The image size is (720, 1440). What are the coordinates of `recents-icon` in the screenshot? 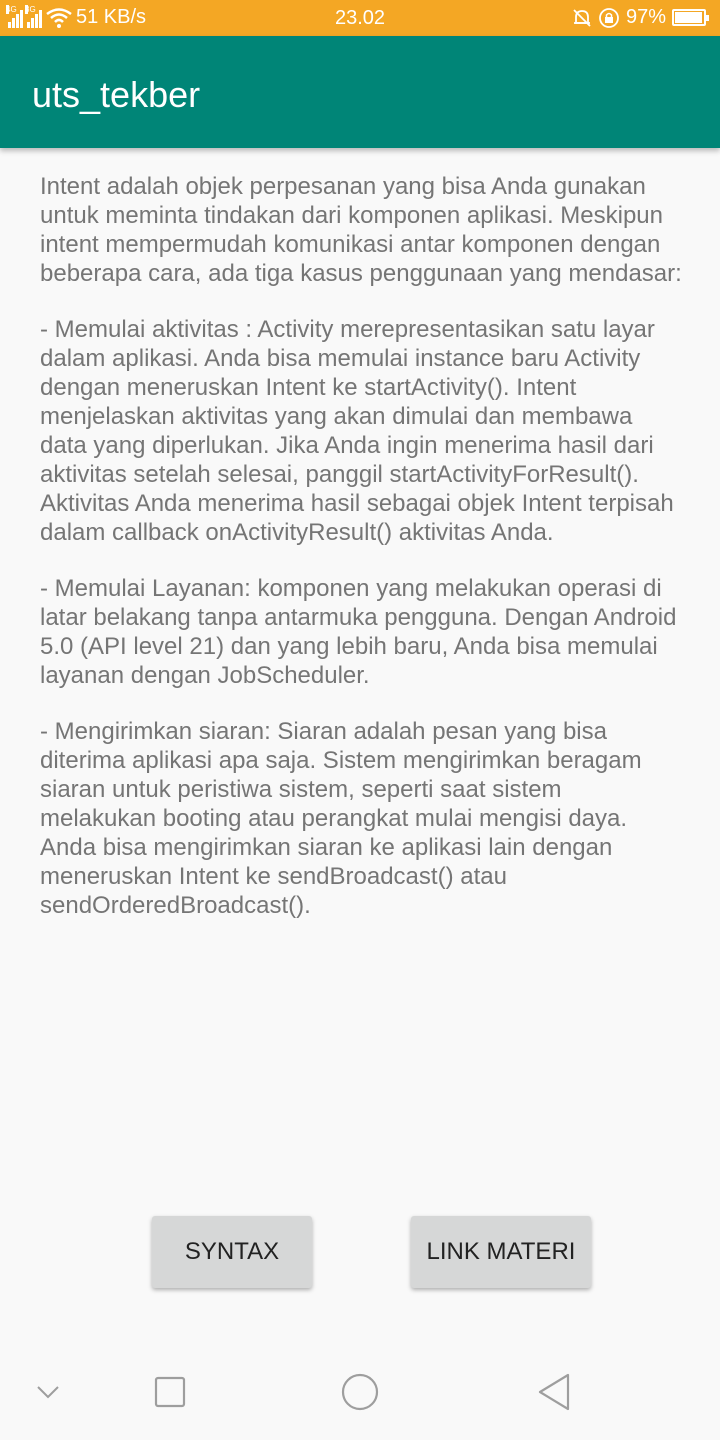 It's located at (170, 1392).